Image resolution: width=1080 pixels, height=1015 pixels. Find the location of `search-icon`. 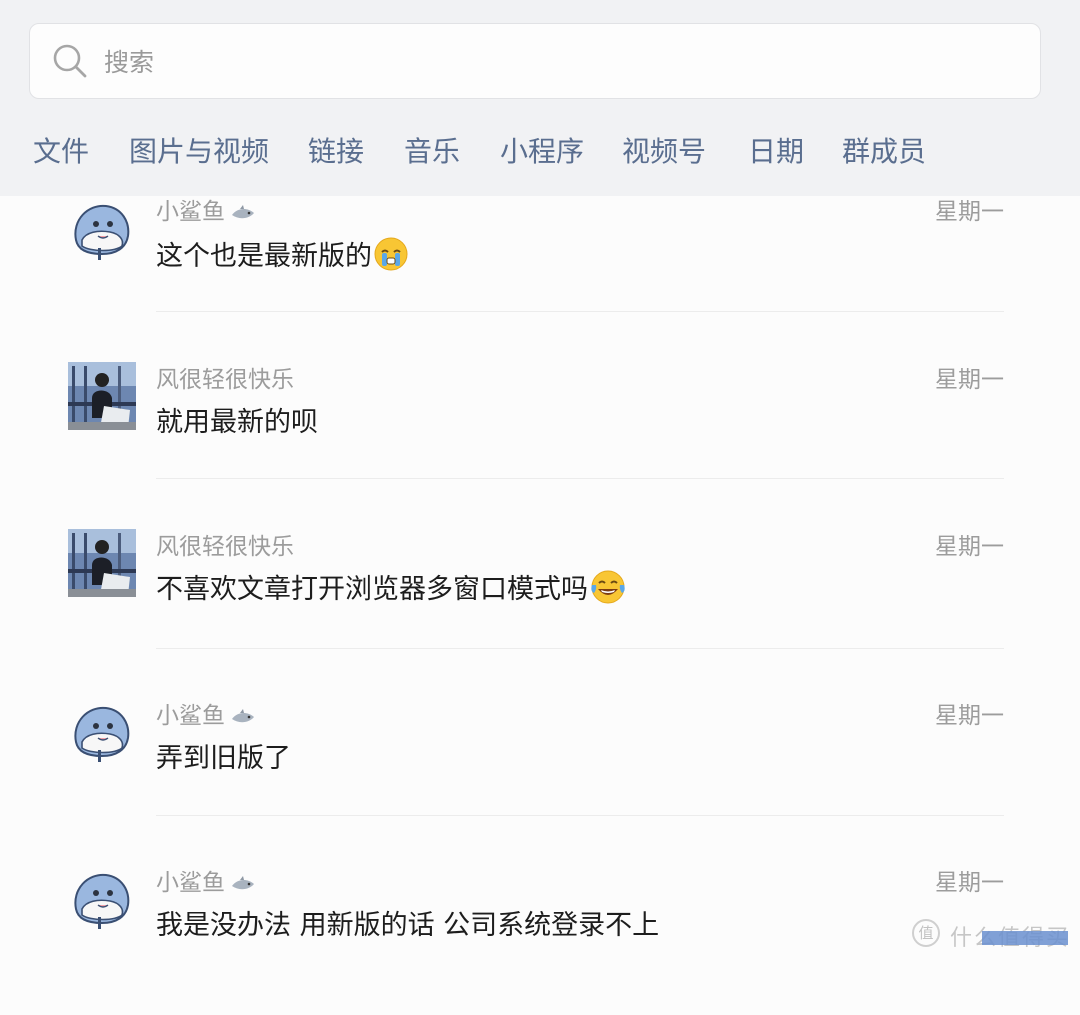

search-icon is located at coordinates (70, 61).